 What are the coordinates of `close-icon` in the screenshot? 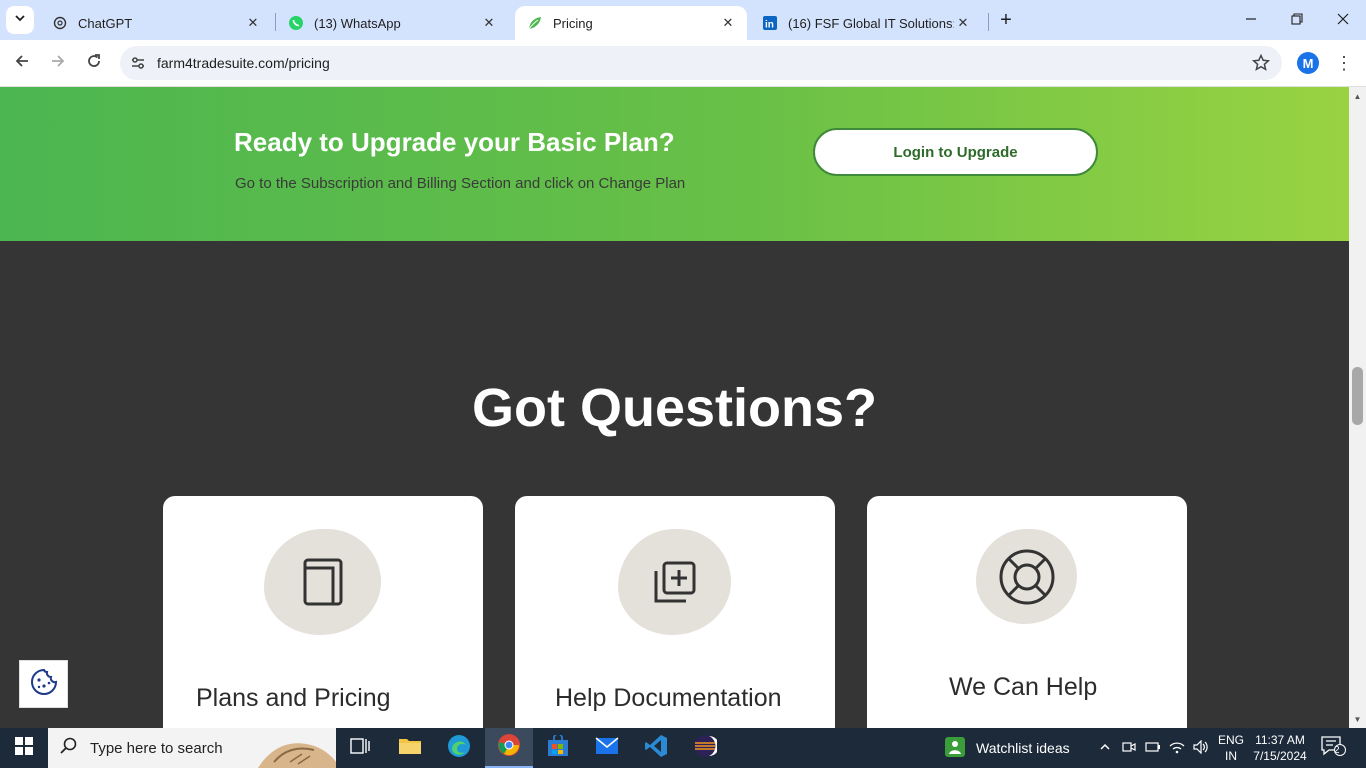 It's located at (1343, 20).